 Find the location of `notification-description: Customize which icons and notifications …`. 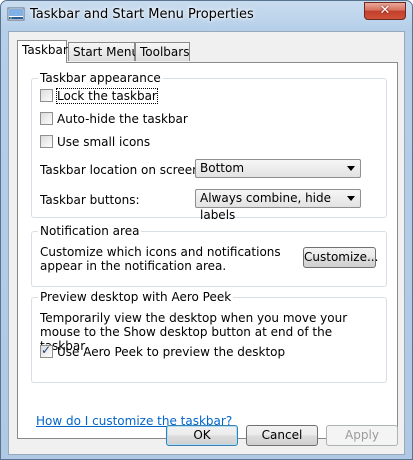

notification-description: Customize which icons and notifications … is located at coordinates (160, 259).